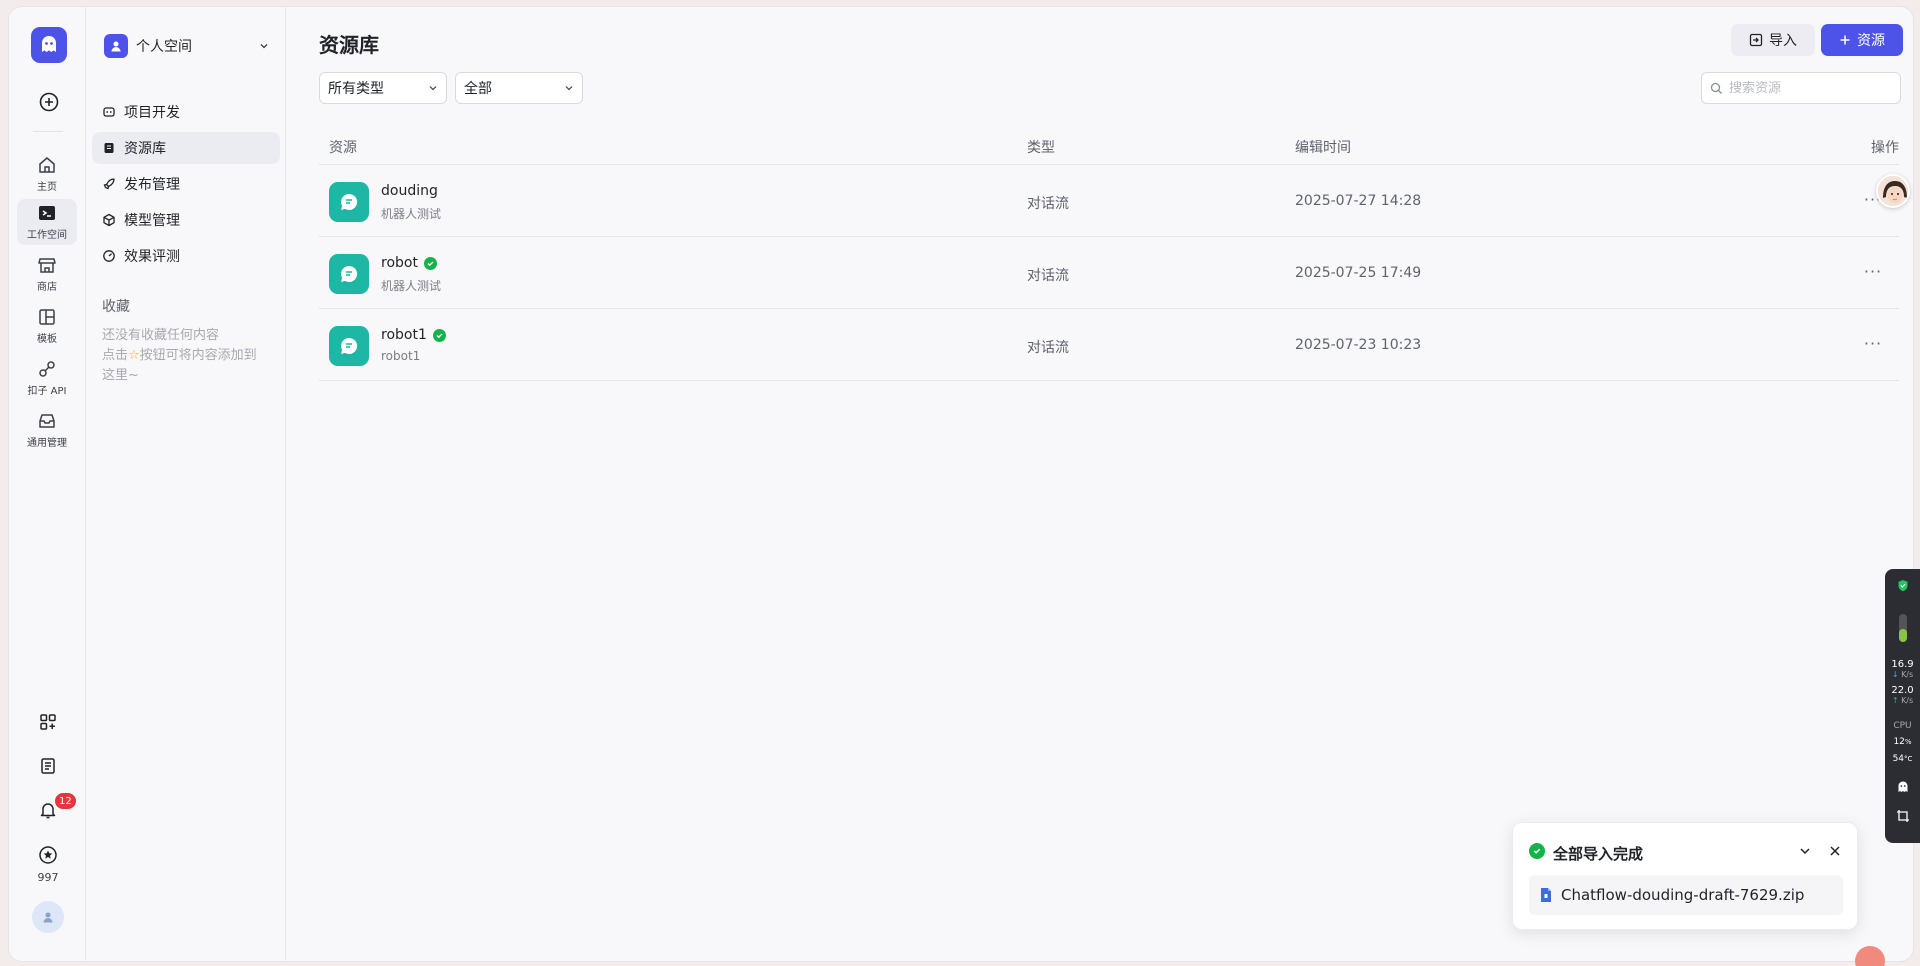 The width and height of the screenshot is (1920, 966). Describe the element at coordinates (1871, 41) in the screenshot. I see `new-resource-label: 资源` at that location.